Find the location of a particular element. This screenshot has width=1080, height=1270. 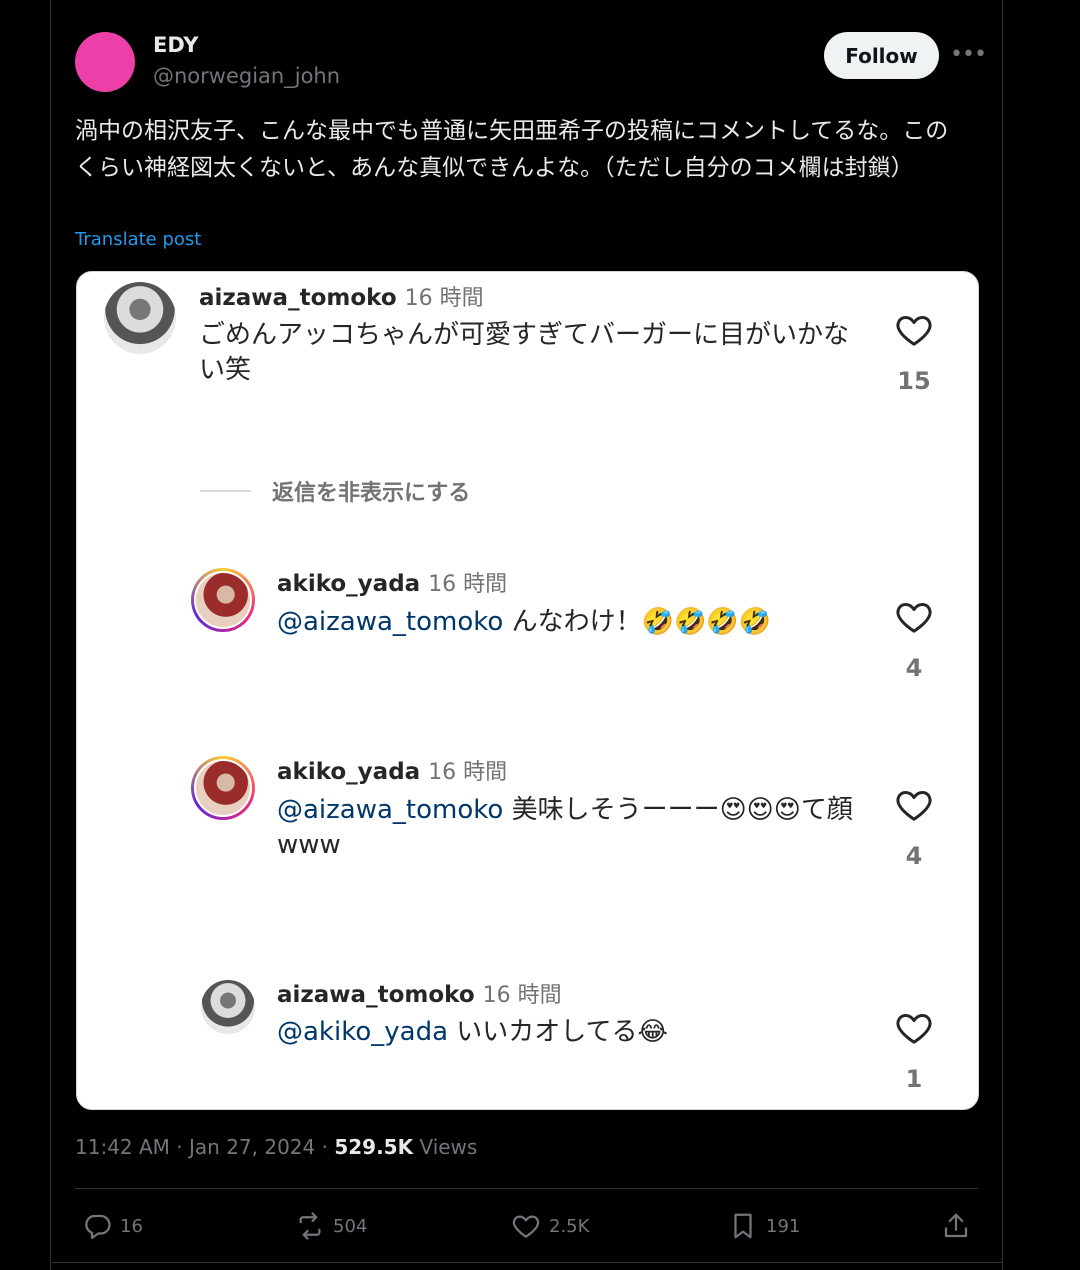

column-border-right is located at coordinates (1002, 635).